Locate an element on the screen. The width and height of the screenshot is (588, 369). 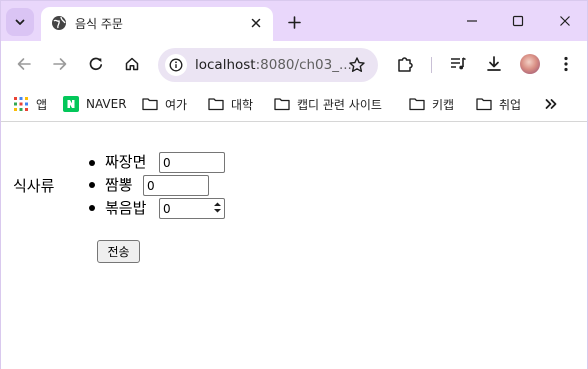
minimize-icon is located at coordinates (472, 21).